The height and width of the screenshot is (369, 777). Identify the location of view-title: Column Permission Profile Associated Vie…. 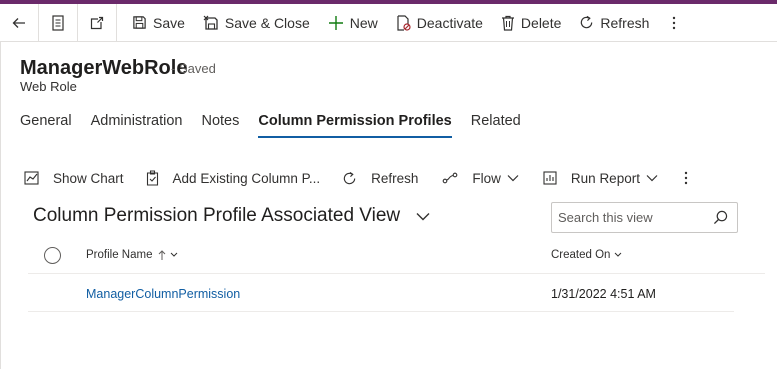
(217, 215).